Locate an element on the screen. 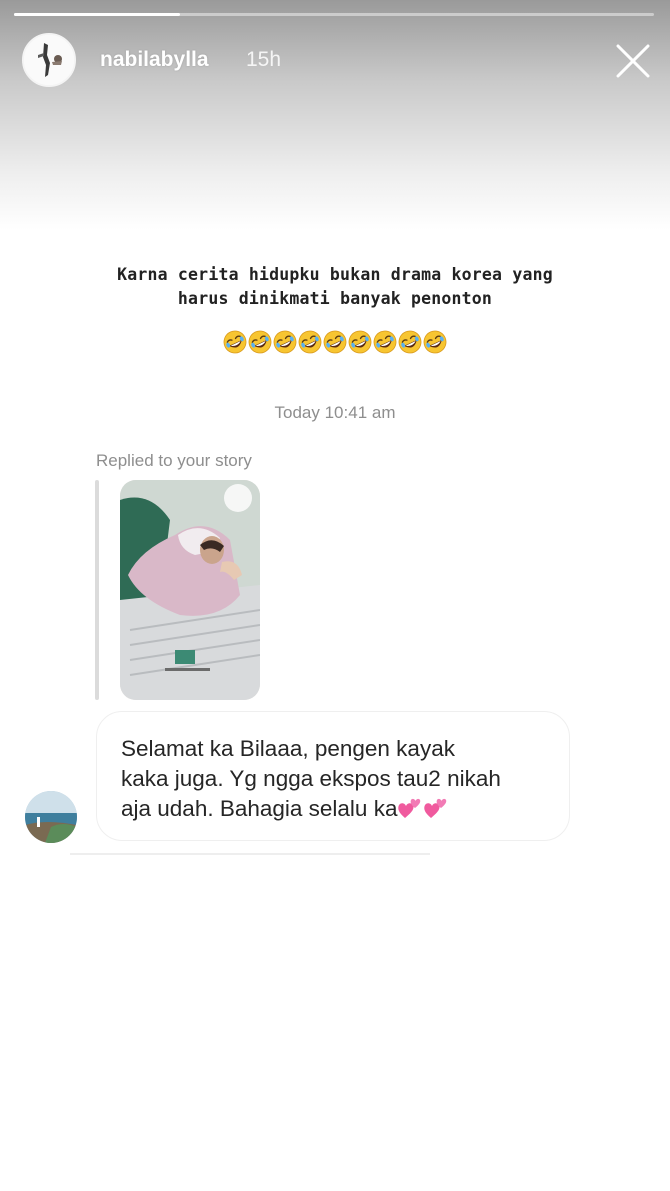 This screenshot has width=670, height=1191. story-username: nabilabylla is located at coordinates (154, 60).